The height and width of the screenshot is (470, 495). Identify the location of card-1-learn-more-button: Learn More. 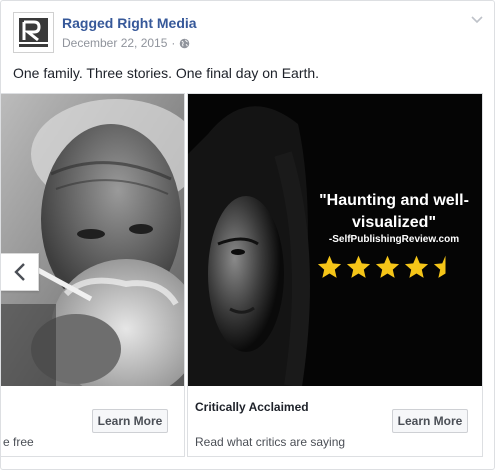
(130, 421).